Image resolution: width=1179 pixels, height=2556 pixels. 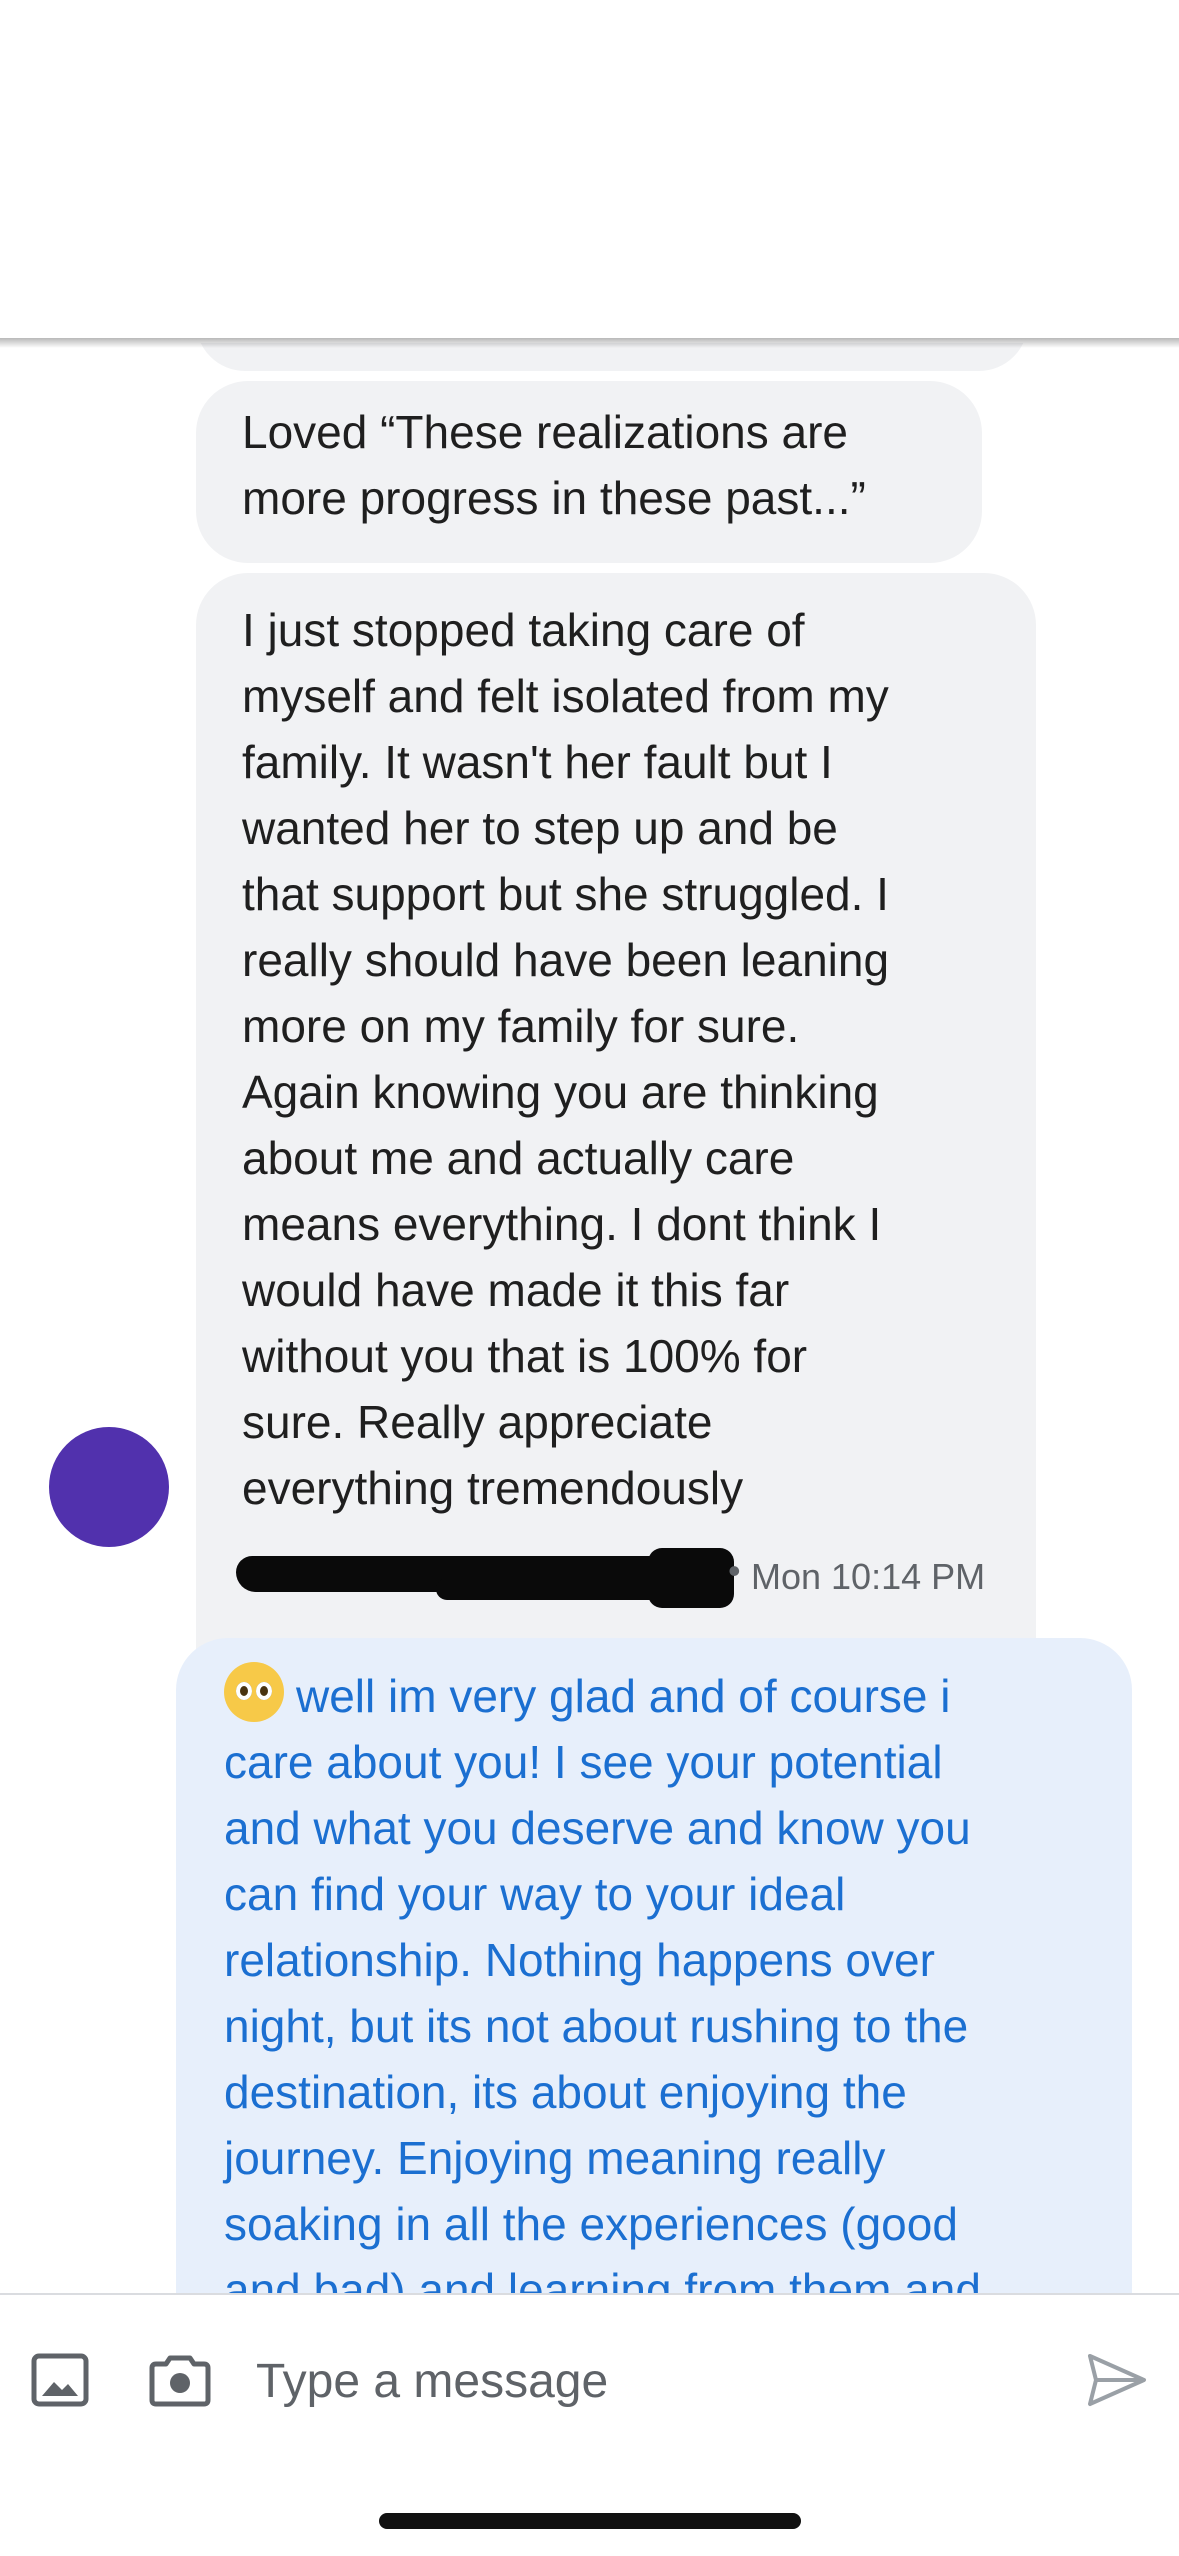 What do you see at coordinates (589, 171) in the screenshot?
I see `top-header-area` at bounding box center [589, 171].